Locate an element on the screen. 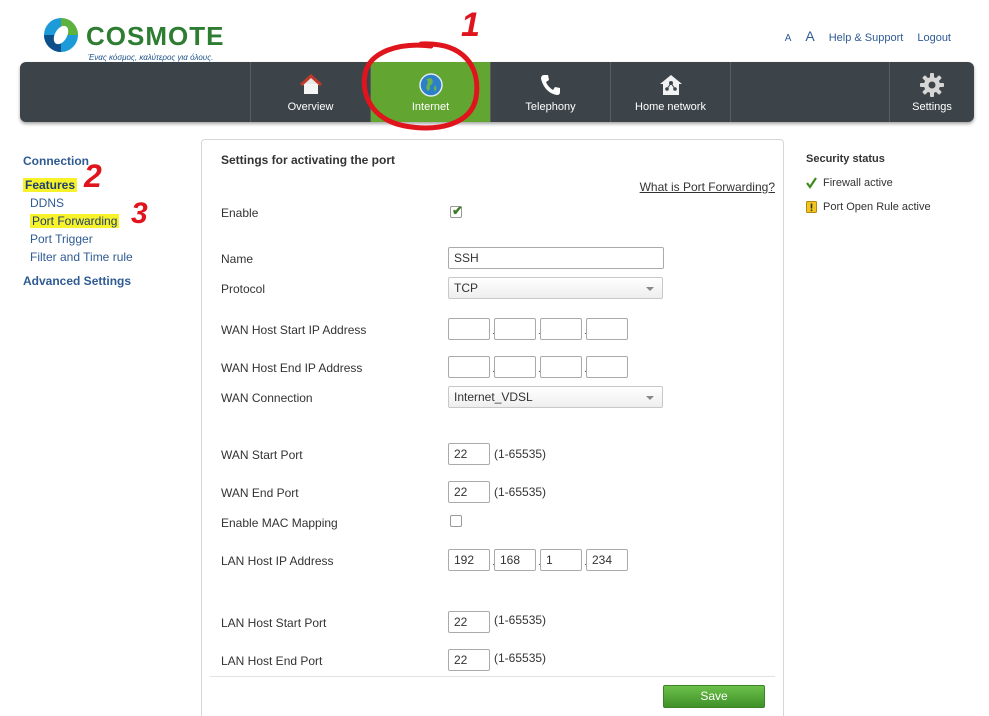 The height and width of the screenshot is (716, 989). wan-start-port-range: (1-65535) is located at coordinates (520, 454).